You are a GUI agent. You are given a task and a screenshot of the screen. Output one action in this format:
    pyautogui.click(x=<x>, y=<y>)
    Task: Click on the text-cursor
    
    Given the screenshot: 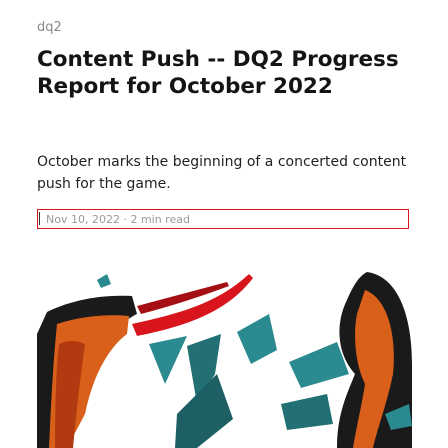 What is the action you would take?
    pyautogui.click(x=39, y=218)
    